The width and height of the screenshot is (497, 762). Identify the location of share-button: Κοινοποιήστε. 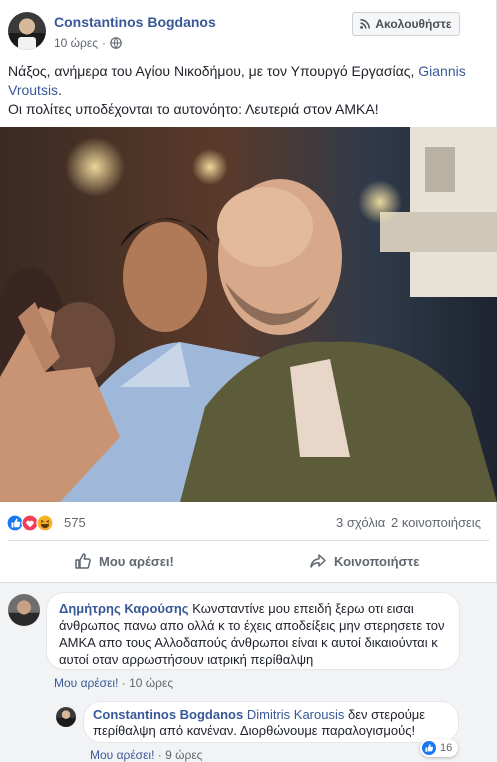
(364, 561).